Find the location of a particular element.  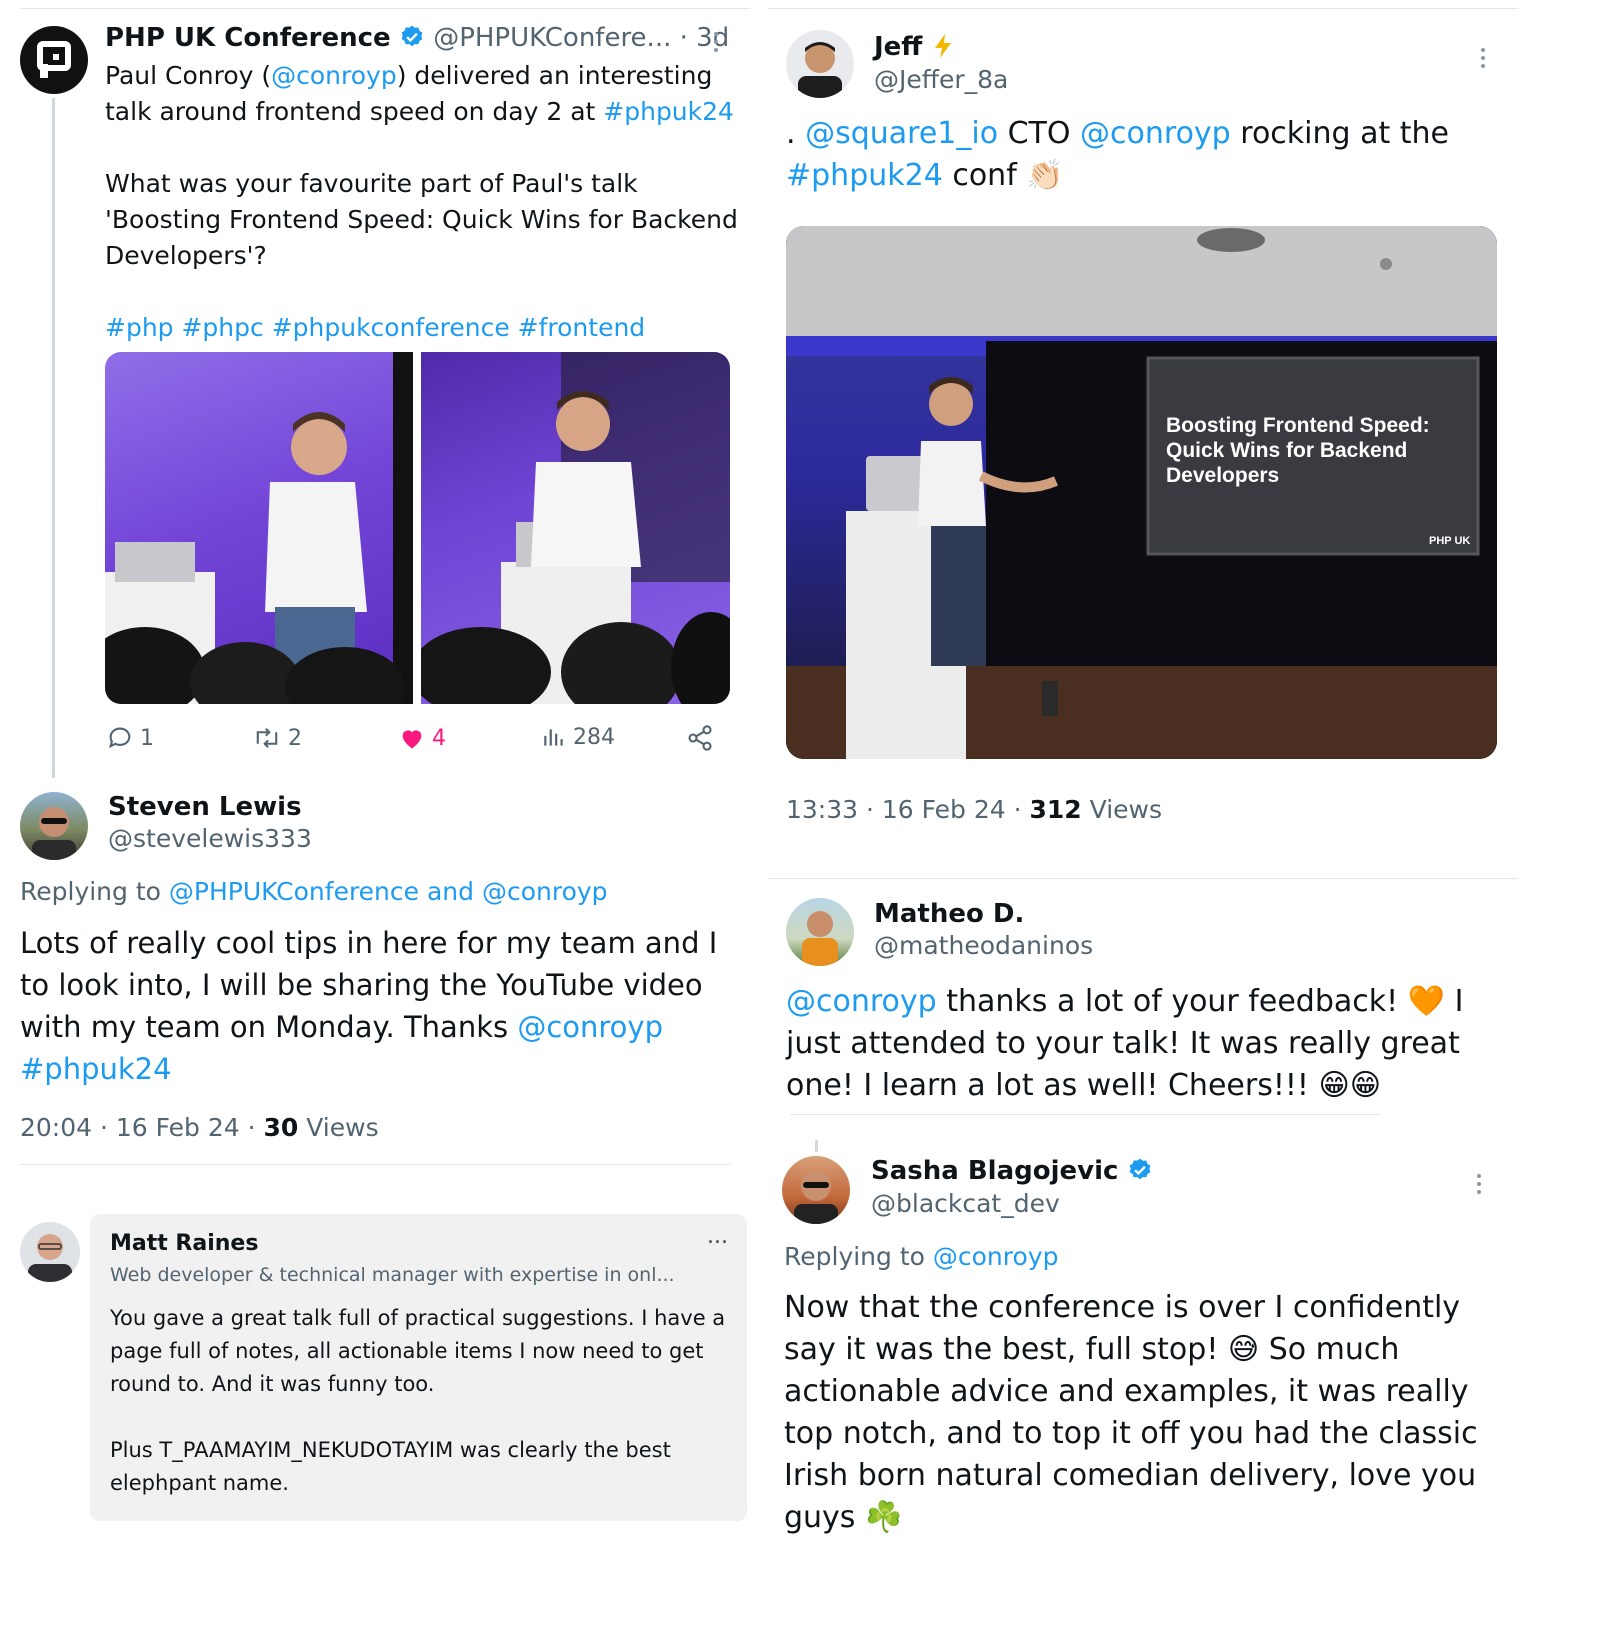

speaker-photo-graphic is located at coordinates (575, 528).